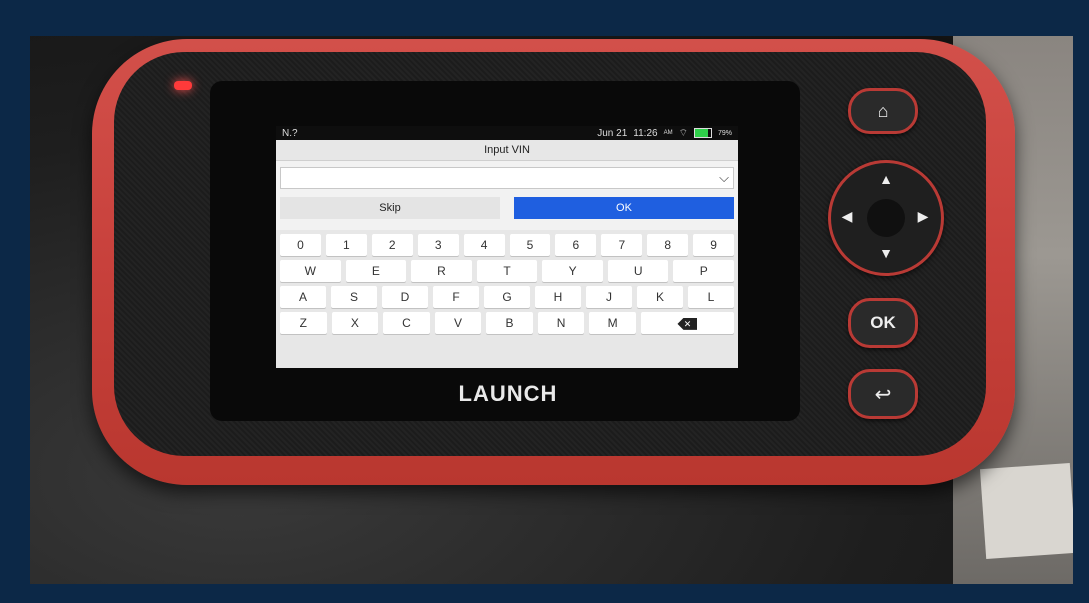 The height and width of the screenshot is (603, 1089). Describe the element at coordinates (355, 323) in the screenshot. I see `key: X` at that location.